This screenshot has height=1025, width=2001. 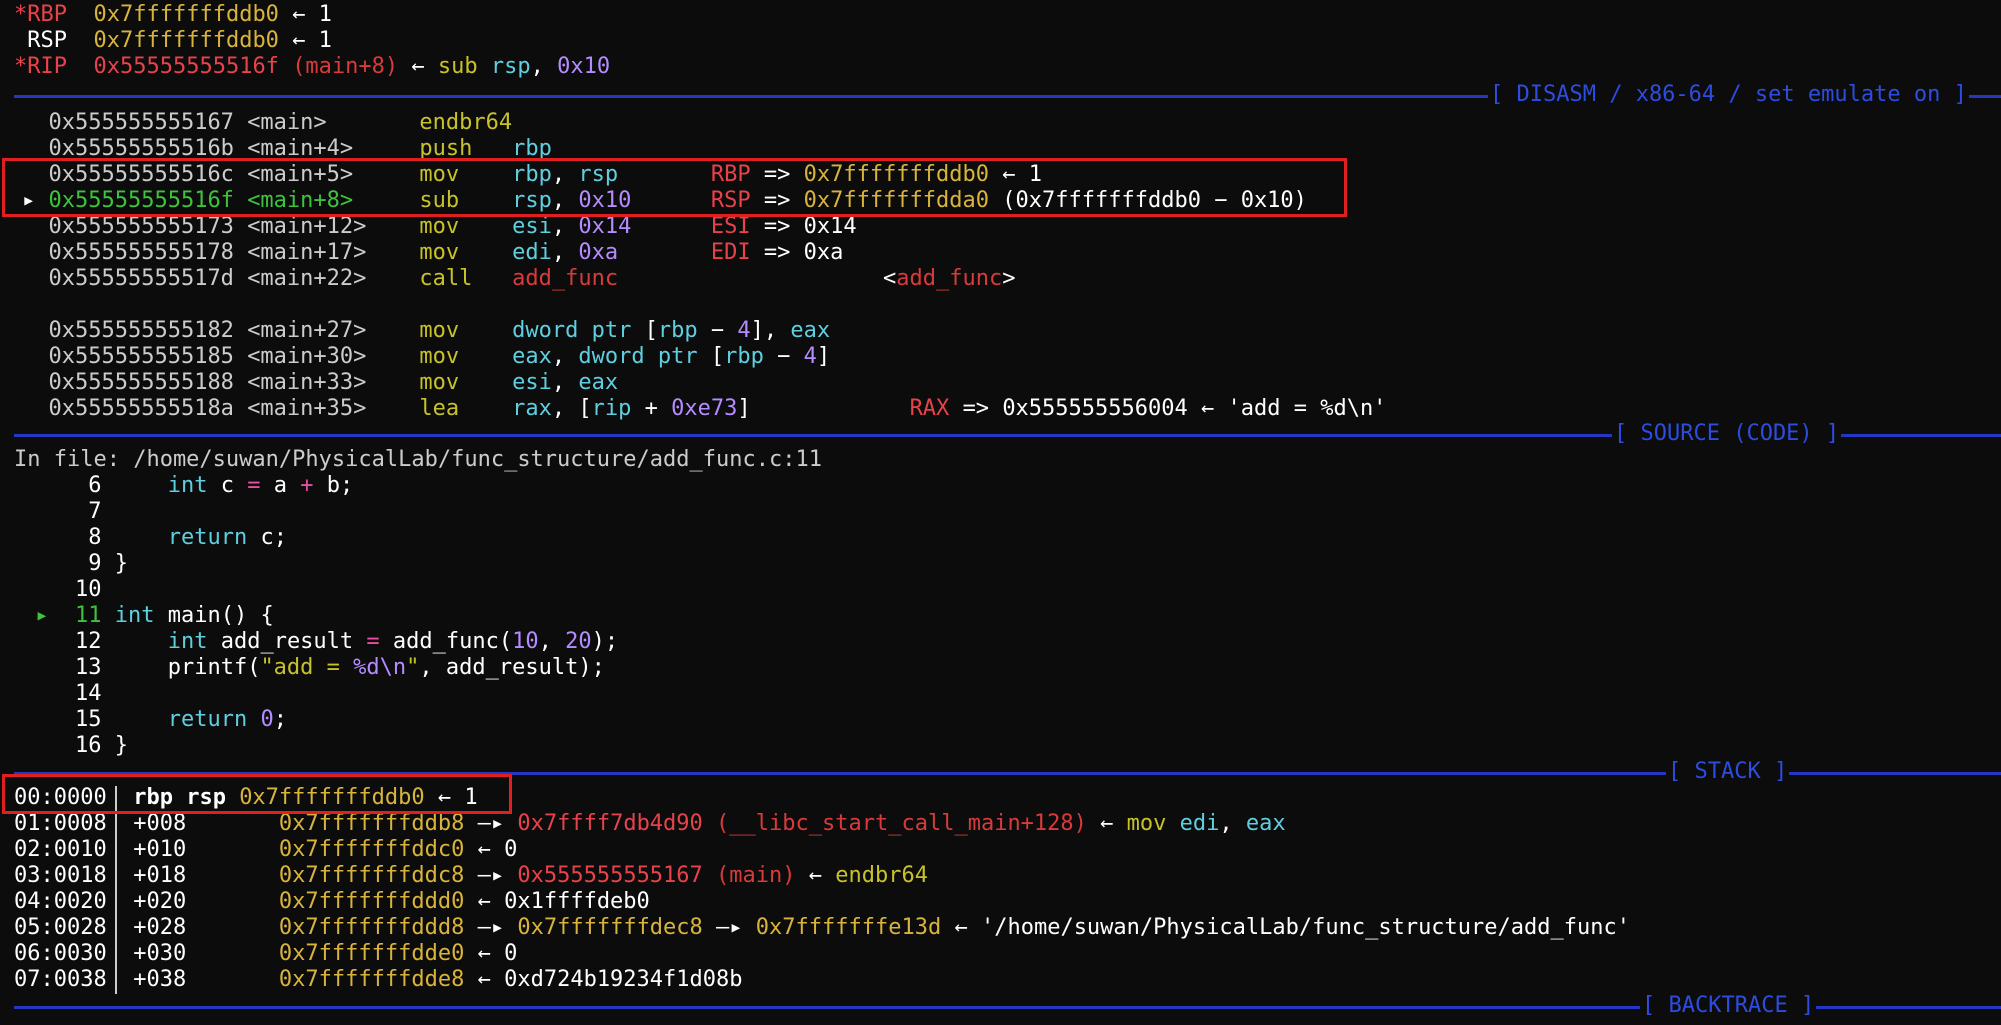 What do you see at coordinates (88, 589) in the screenshot?
I see `source-line: 10` at bounding box center [88, 589].